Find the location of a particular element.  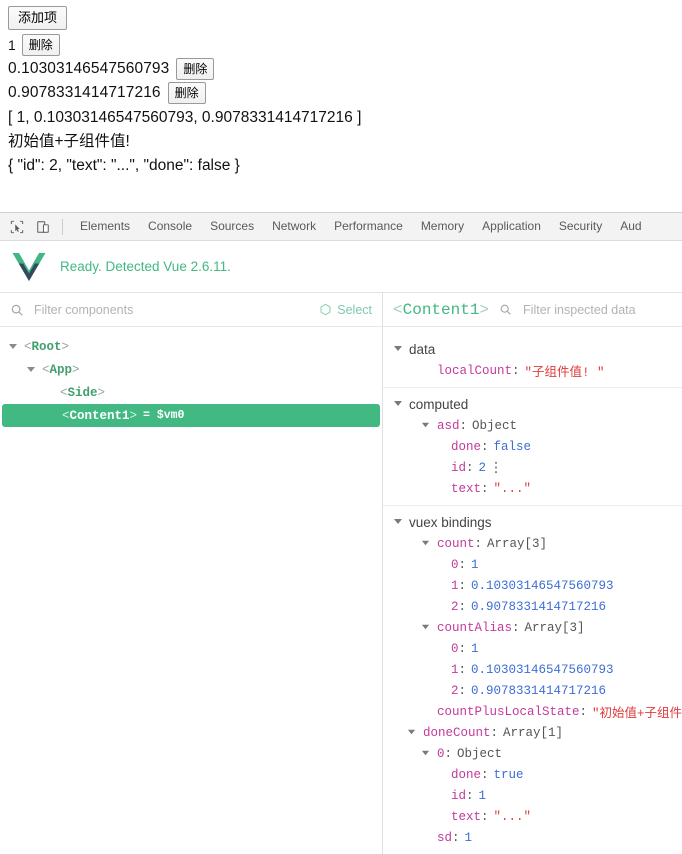

tree-node-root: <Root> is located at coordinates (191, 346).